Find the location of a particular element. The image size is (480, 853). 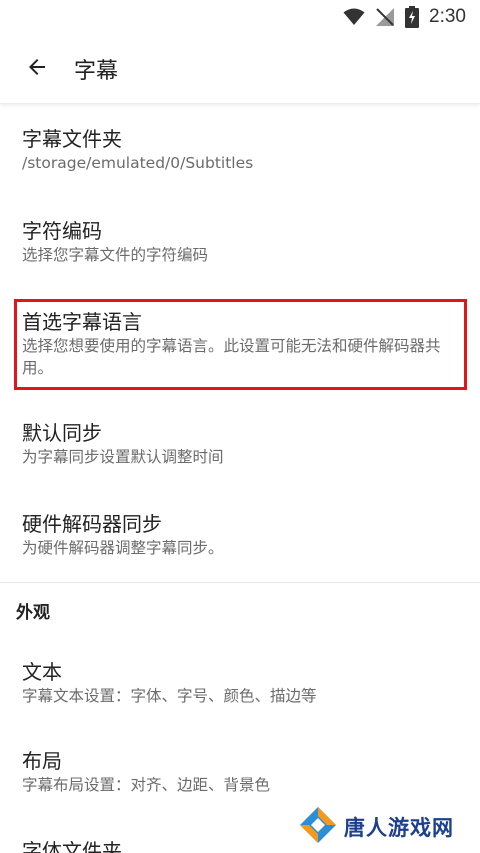

highlight-box is located at coordinates (240, 344).